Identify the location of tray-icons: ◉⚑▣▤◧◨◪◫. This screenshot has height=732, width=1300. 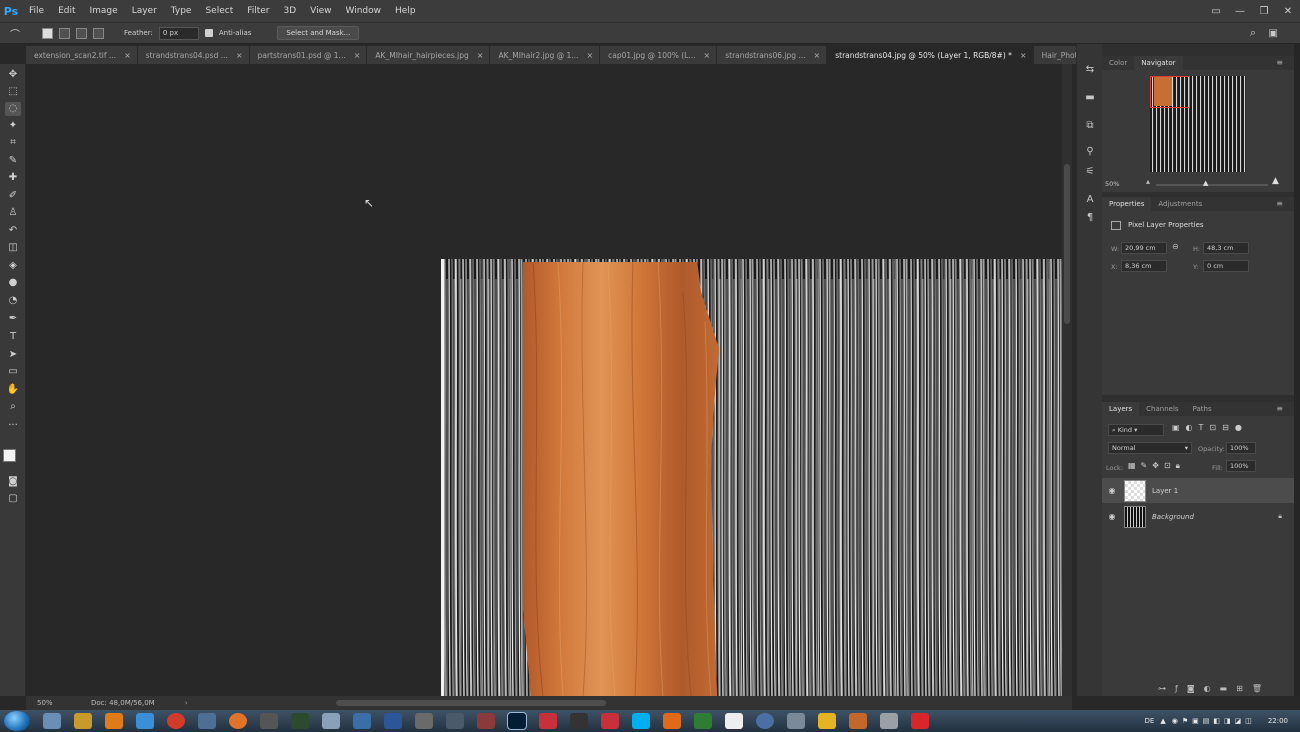
(1214, 721).